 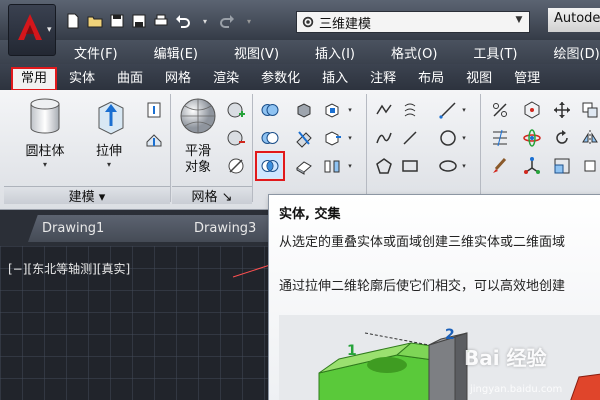 I want to click on scale-3d-button, so click(x=562, y=166).